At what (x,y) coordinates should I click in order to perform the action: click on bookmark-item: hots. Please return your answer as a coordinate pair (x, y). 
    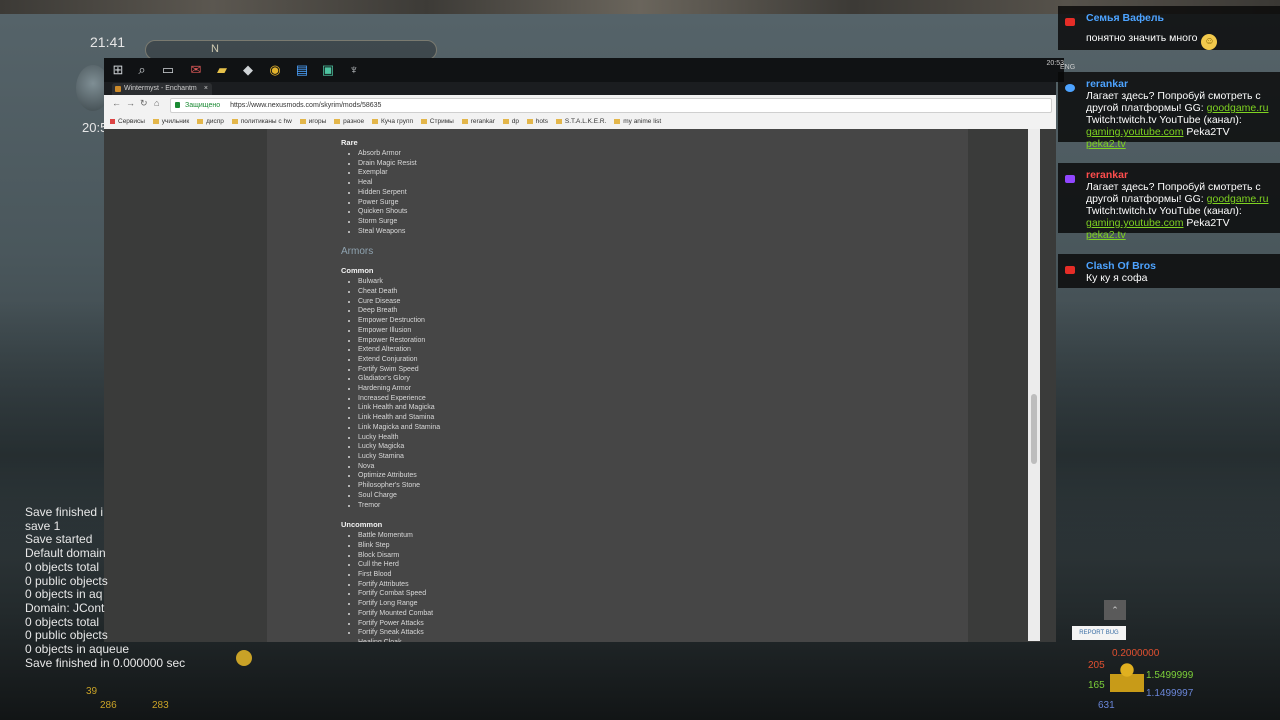
    Looking at the image, I should click on (537, 121).